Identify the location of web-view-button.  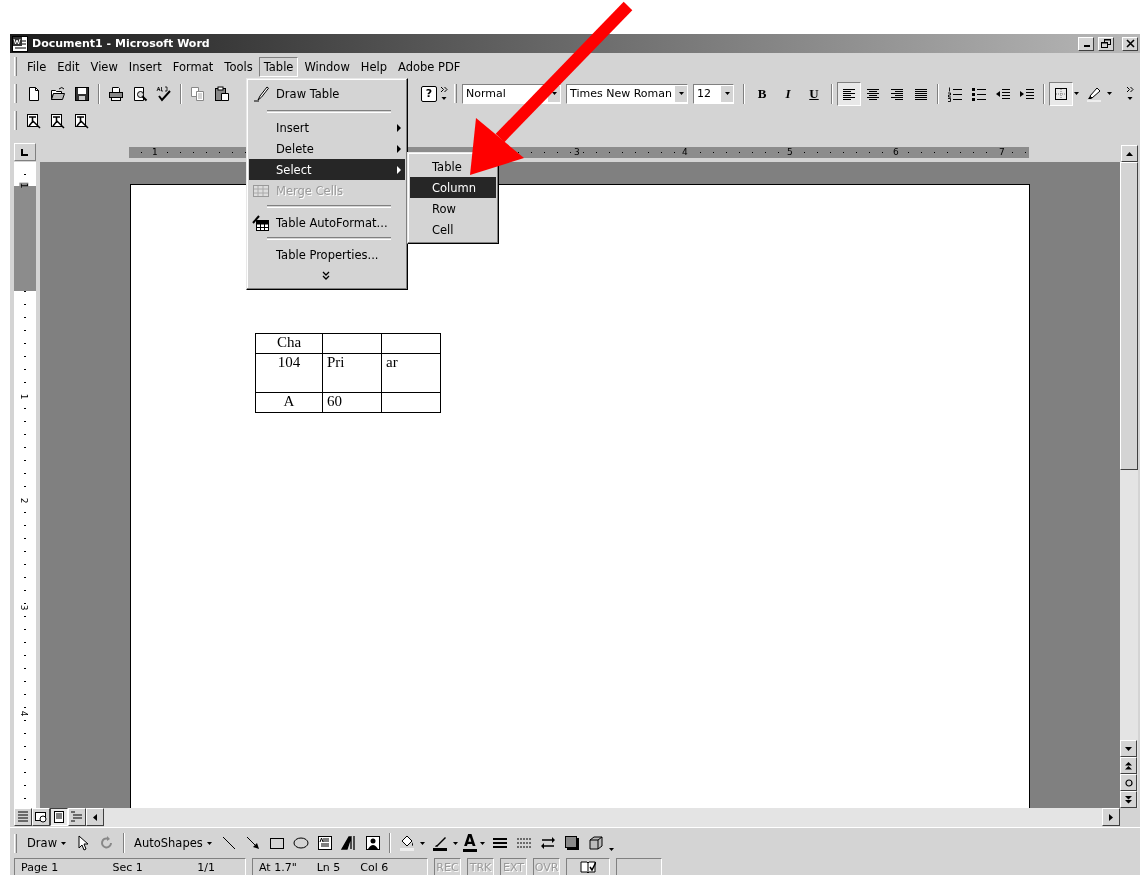
(41, 817).